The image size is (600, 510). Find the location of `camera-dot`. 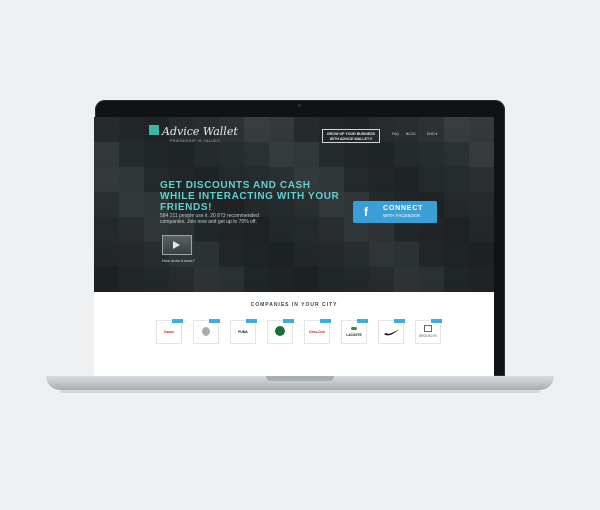

camera-dot is located at coordinates (299, 105).